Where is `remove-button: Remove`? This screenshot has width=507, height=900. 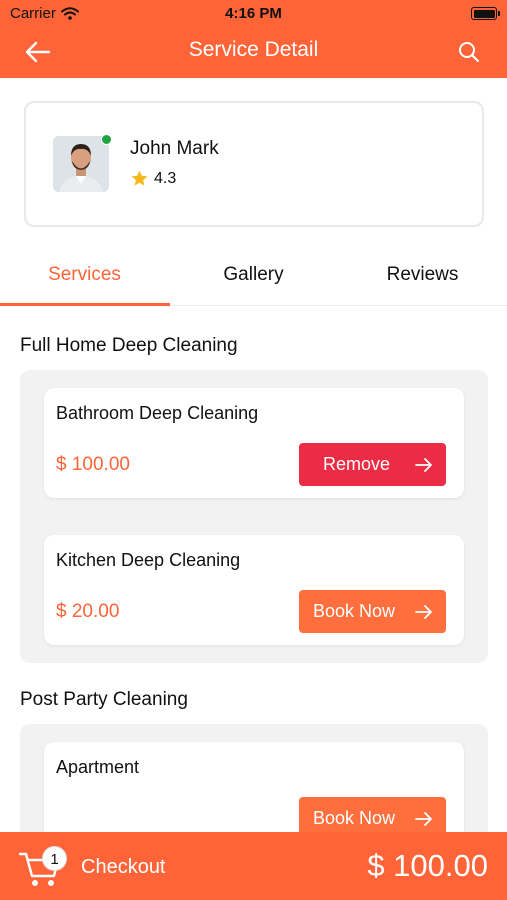 remove-button: Remove is located at coordinates (372, 464).